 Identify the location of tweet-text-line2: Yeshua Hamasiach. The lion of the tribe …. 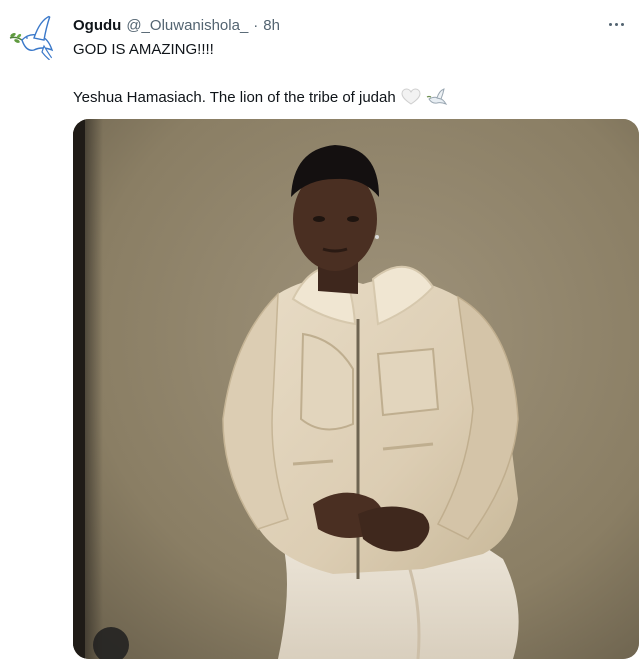
(260, 97).